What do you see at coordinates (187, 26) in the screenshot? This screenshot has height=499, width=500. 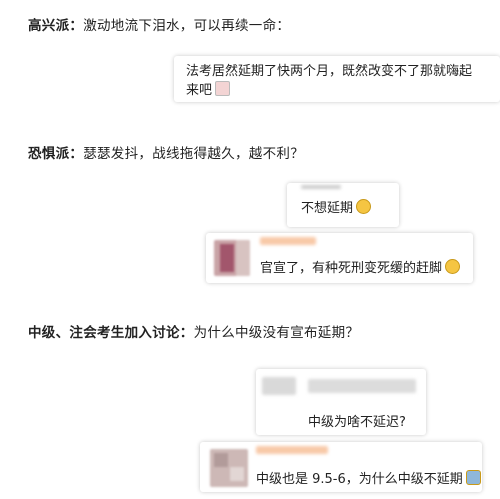 I see `section-text: 激动地流下泪水，可以再续一命：` at bounding box center [187, 26].